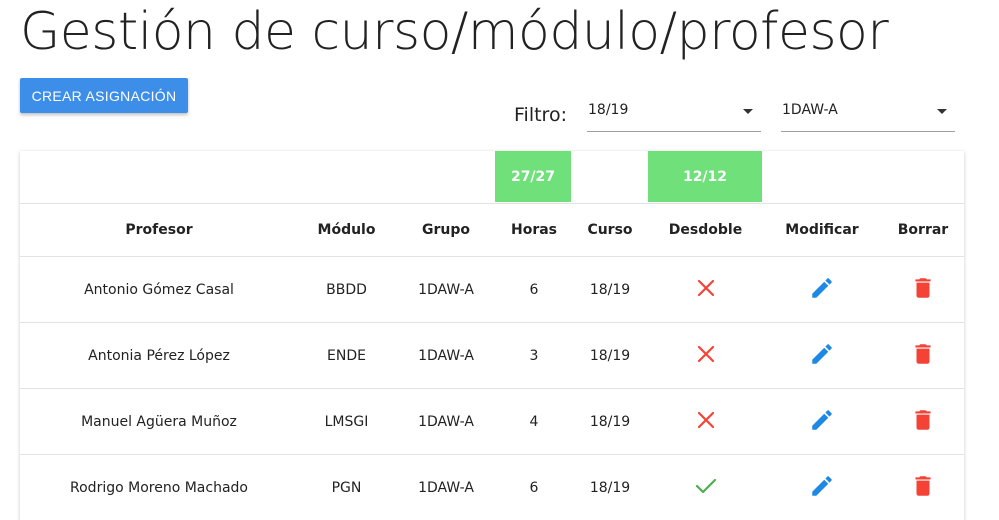 The image size is (999, 520). Describe the element at coordinates (540, 115) in the screenshot. I see `filter-label: Filtro:` at that location.